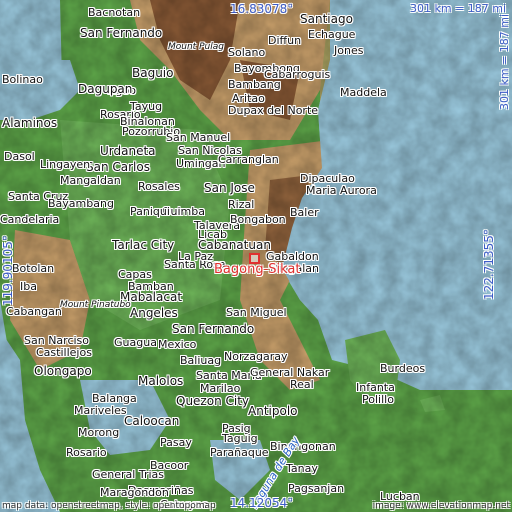 The height and width of the screenshot is (512, 512). I want to click on place-label: Baliuag, so click(200, 360).